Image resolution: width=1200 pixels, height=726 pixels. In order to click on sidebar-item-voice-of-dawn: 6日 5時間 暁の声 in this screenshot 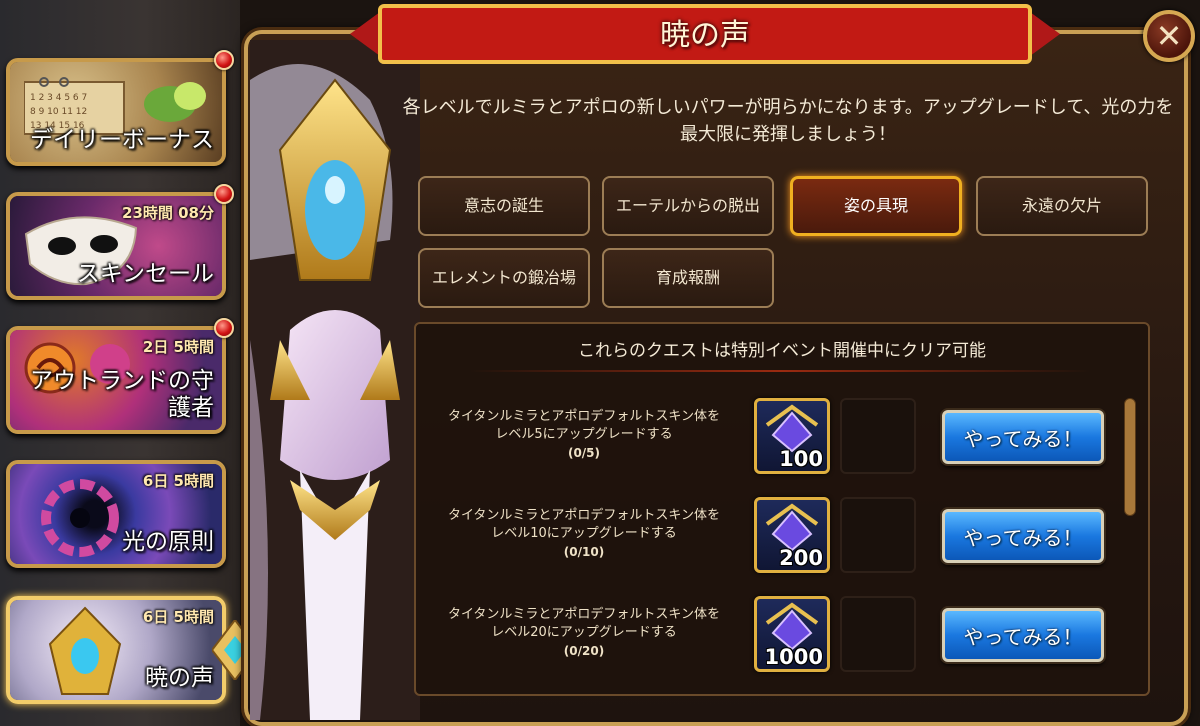, I will do `click(116, 650)`.